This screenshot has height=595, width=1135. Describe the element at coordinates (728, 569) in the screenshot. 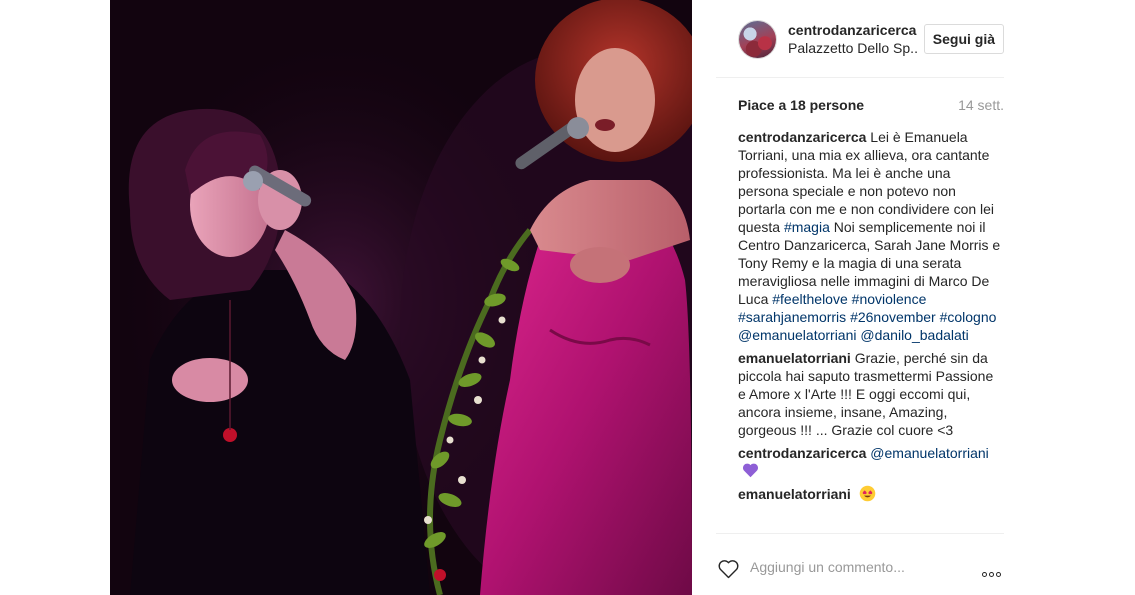

I see `heart-icon` at that location.